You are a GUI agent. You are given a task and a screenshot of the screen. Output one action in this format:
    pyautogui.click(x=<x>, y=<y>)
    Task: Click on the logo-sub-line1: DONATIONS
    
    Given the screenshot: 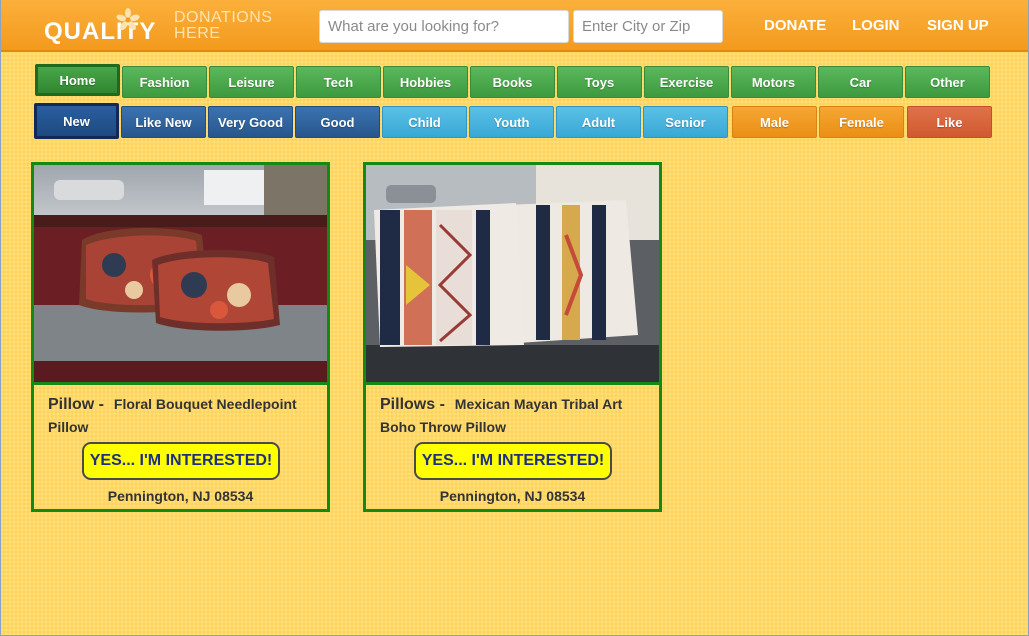 What is the action you would take?
    pyautogui.click(x=223, y=17)
    